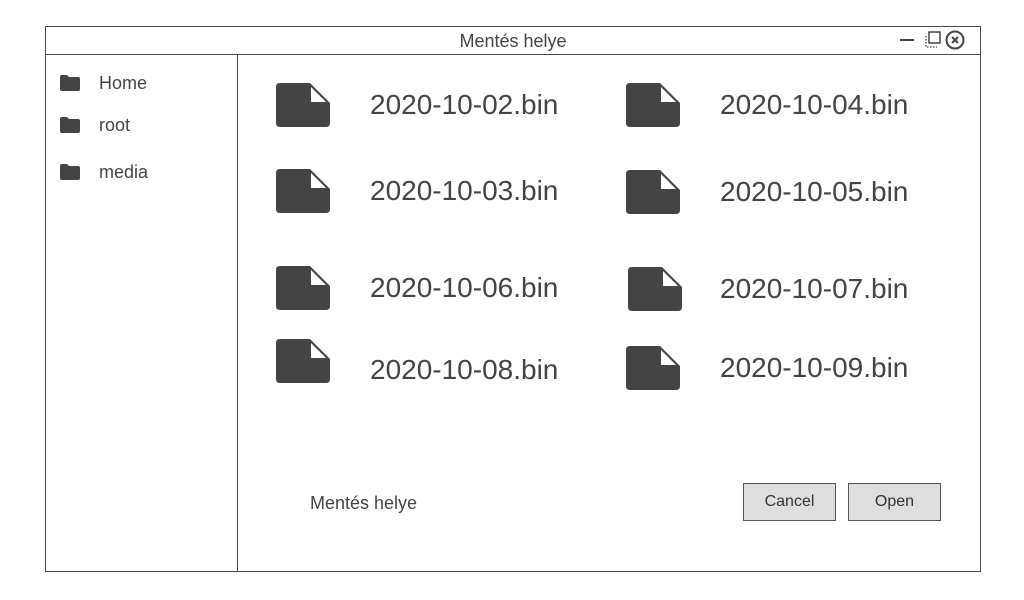  Describe the element at coordinates (95, 125) in the screenshot. I see `sidebar-item-root: root` at that location.